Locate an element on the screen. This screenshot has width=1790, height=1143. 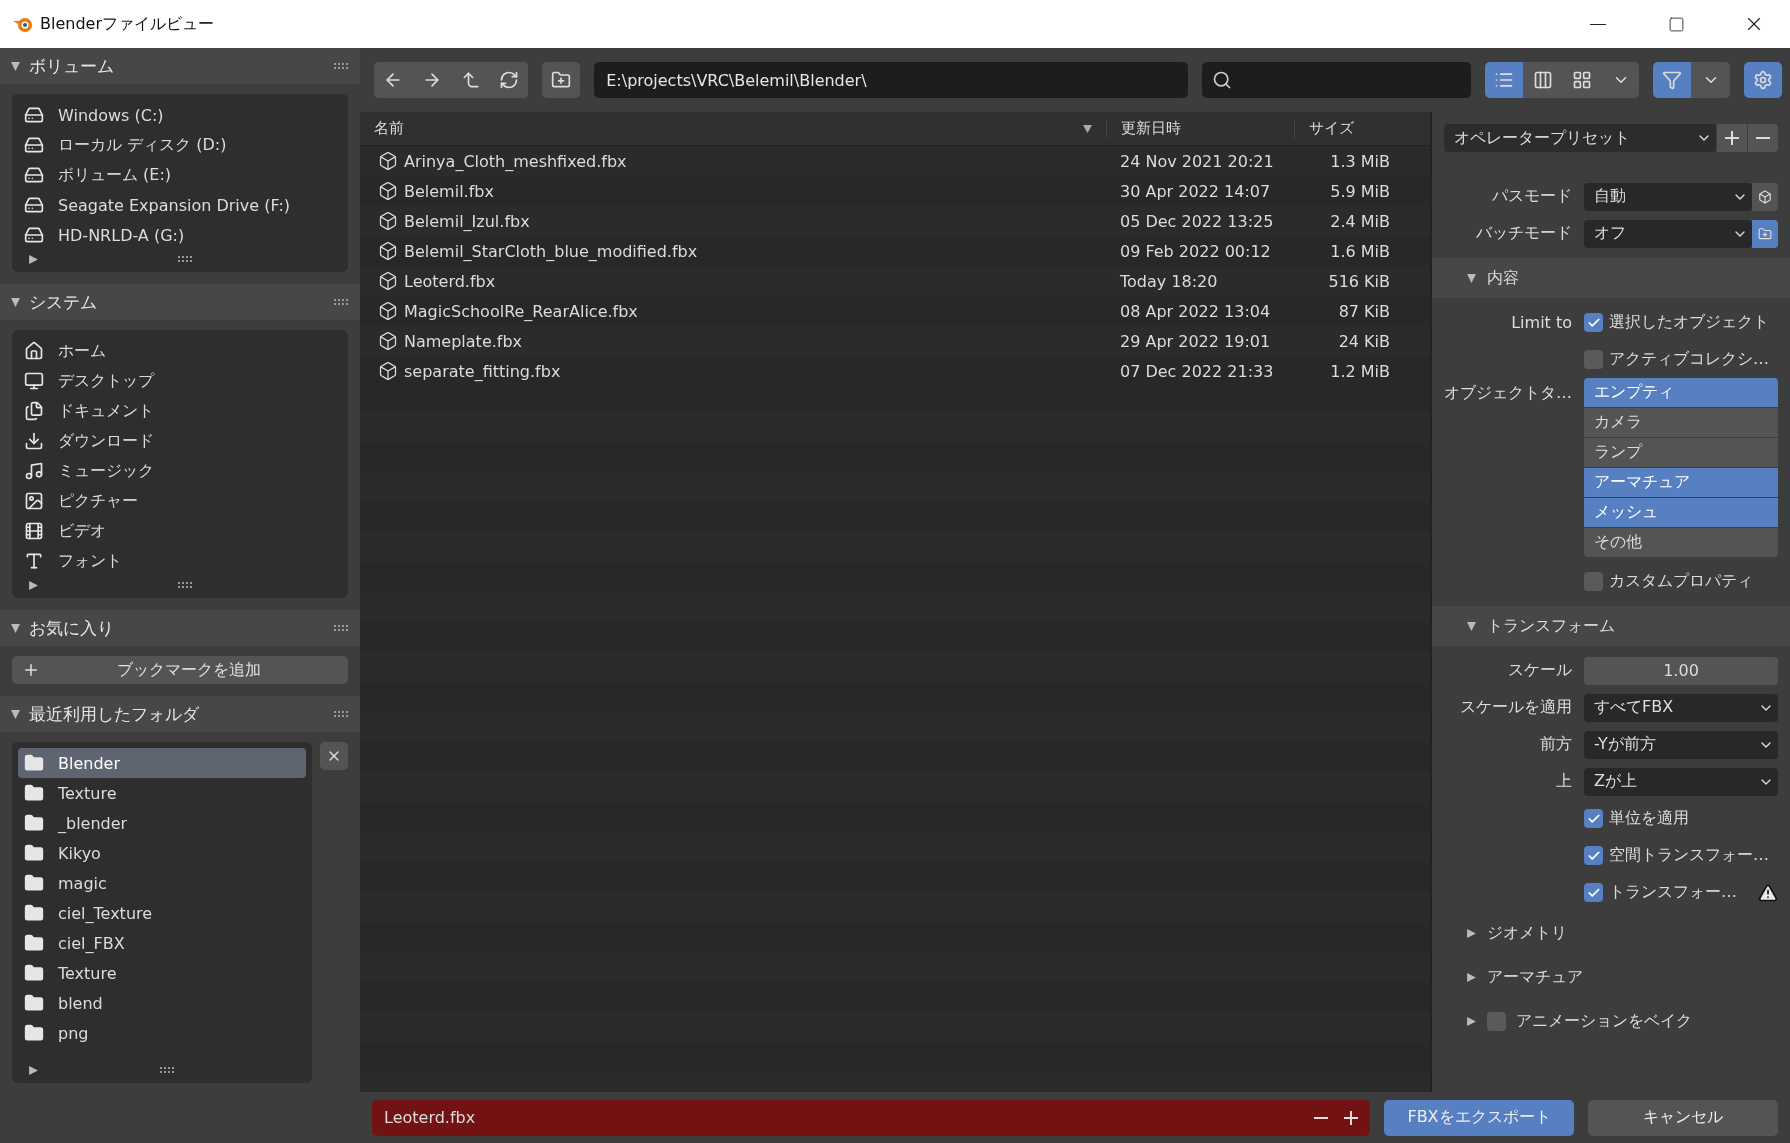
dropdown: すべてFBX is located at coordinates (1681, 707).